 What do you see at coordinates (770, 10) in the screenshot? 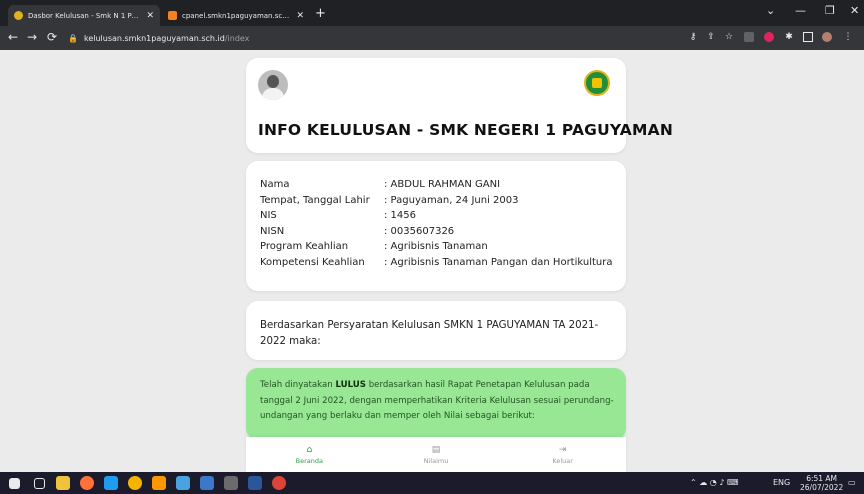
I see `tab-search-icon: ⌄` at bounding box center [770, 10].